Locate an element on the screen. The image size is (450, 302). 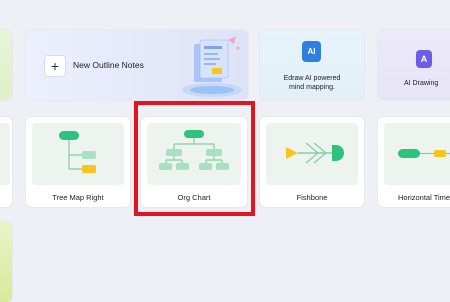
tree-map-right-diagram is located at coordinates (77, 152).